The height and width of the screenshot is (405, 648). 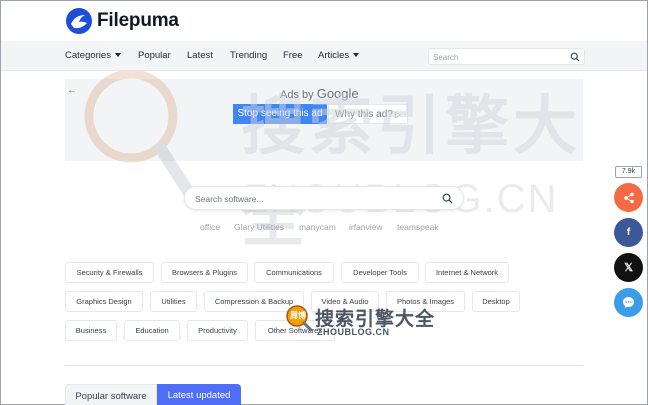 I want to click on nav-label: Categories, so click(x=88, y=55).